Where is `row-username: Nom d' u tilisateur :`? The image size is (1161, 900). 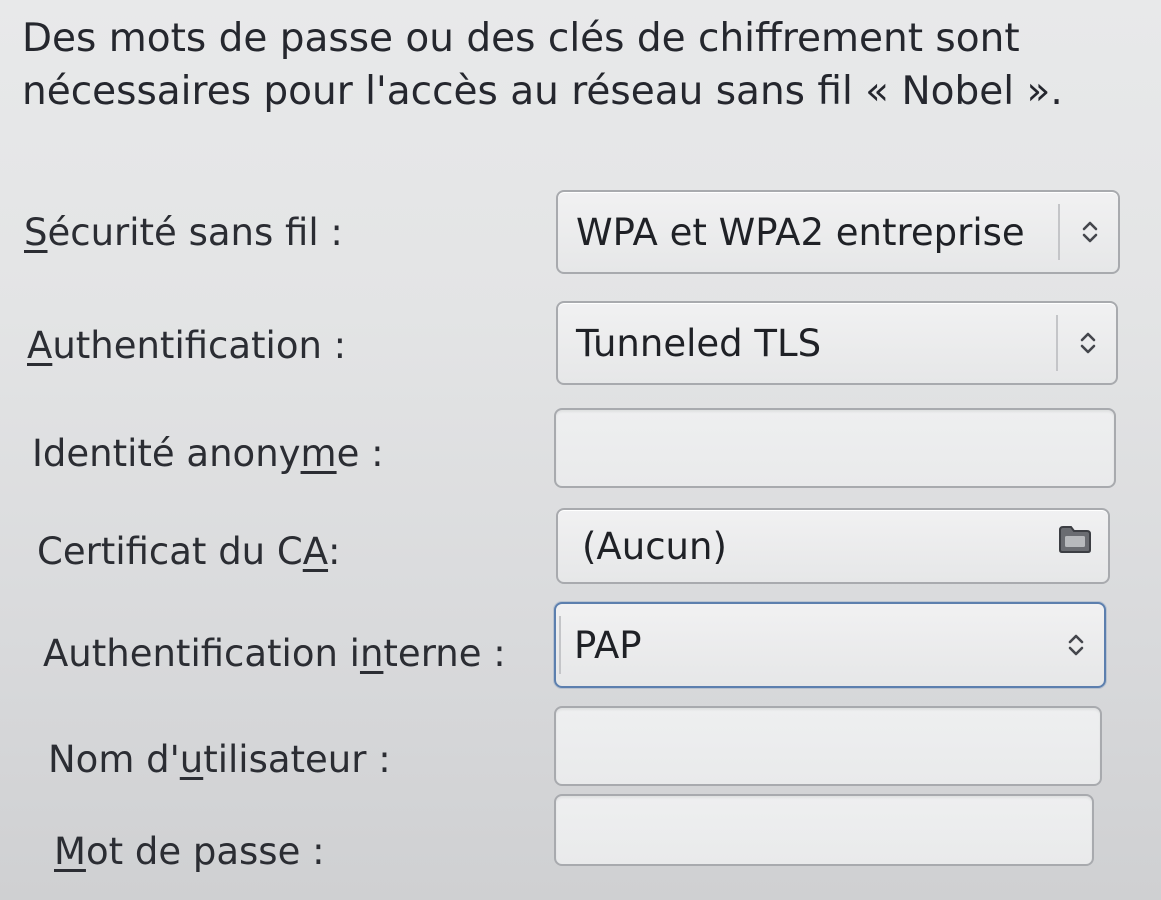 row-username: Nom d' u tilisateur : is located at coordinates (580, 755).